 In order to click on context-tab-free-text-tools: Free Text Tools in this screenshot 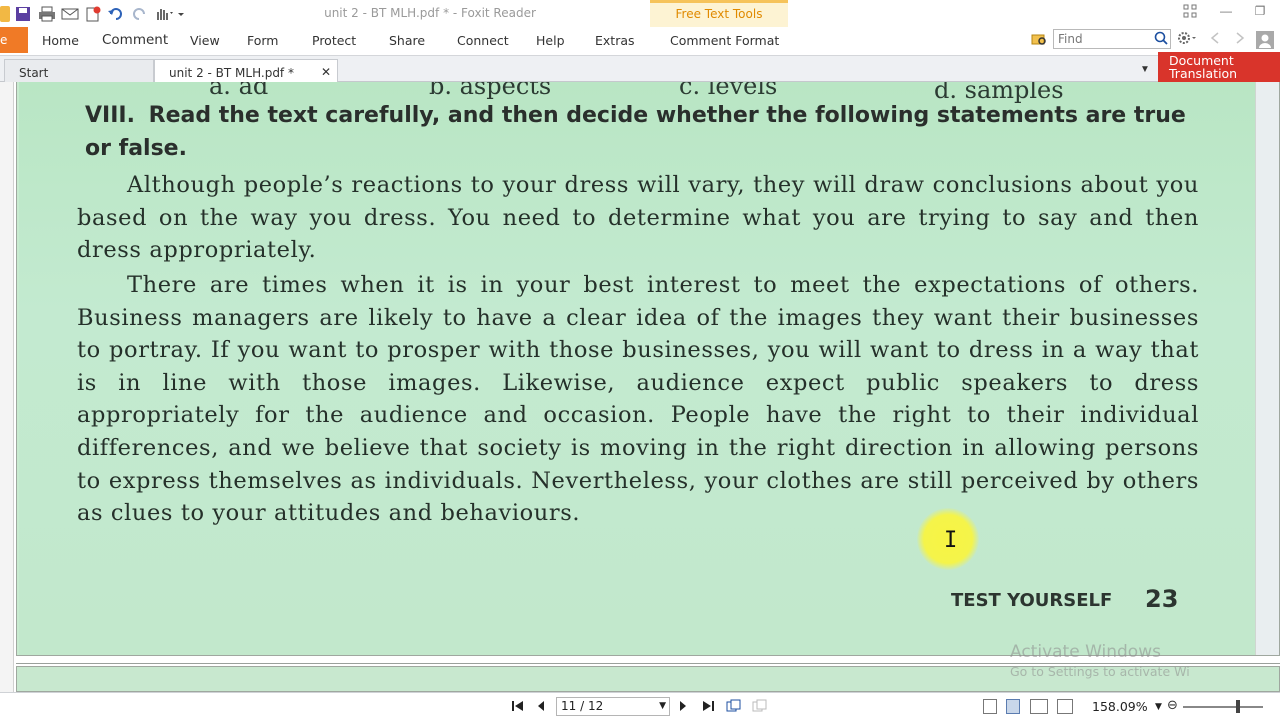, I will do `click(719, 13)`.